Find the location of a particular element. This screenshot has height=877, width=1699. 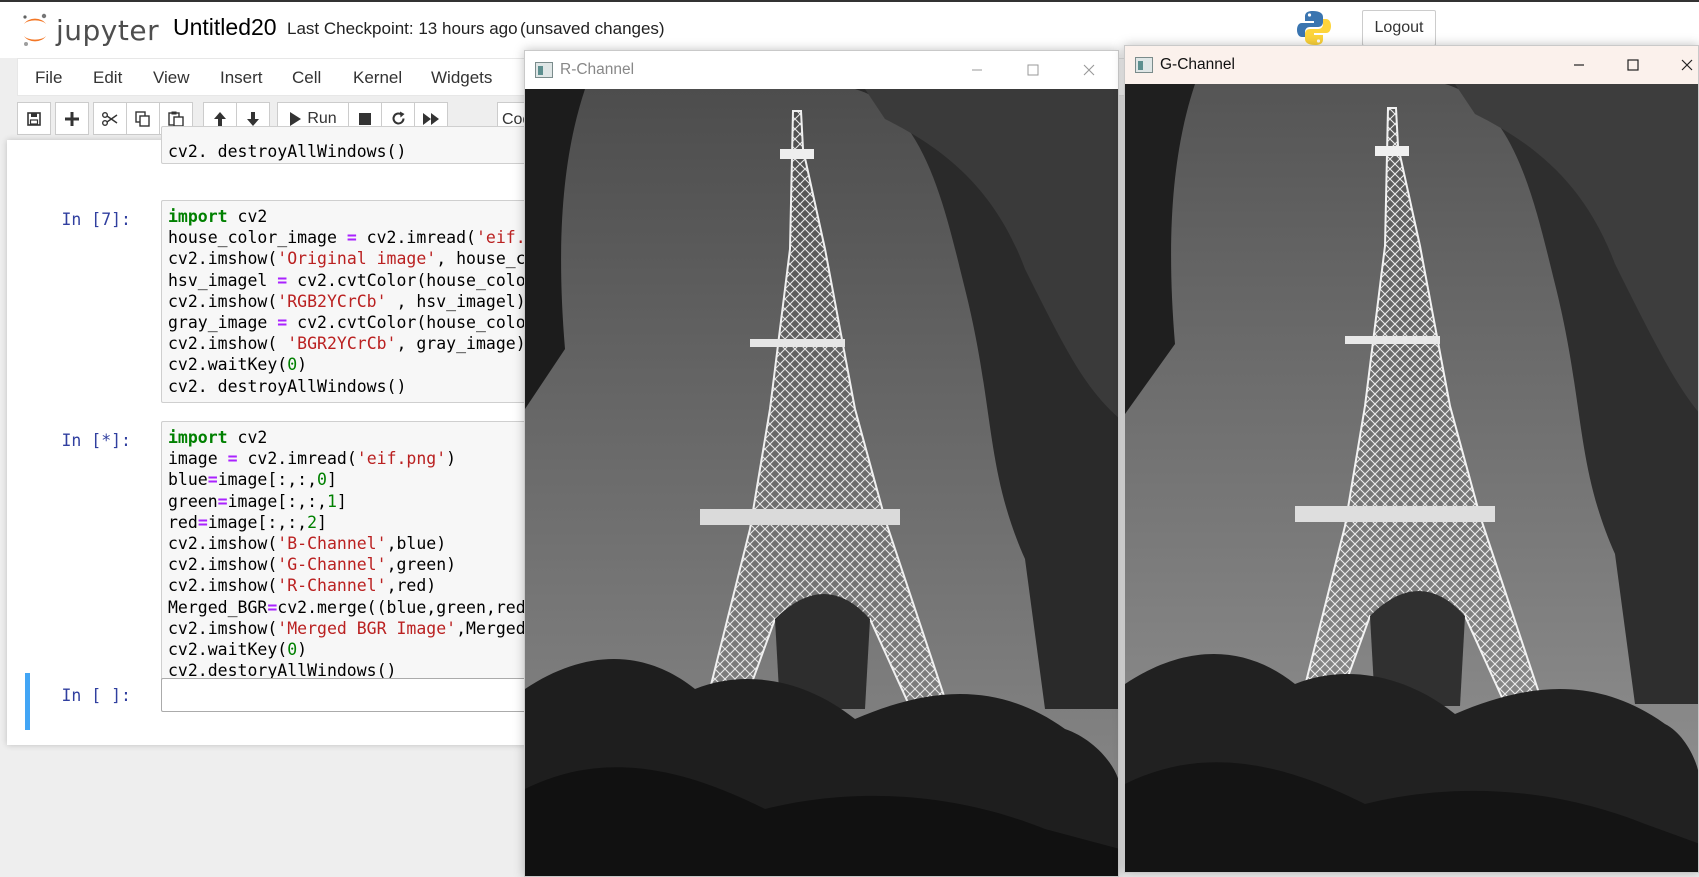

jupyter-logo-text: jupyter is located at coordinates (108, 30).